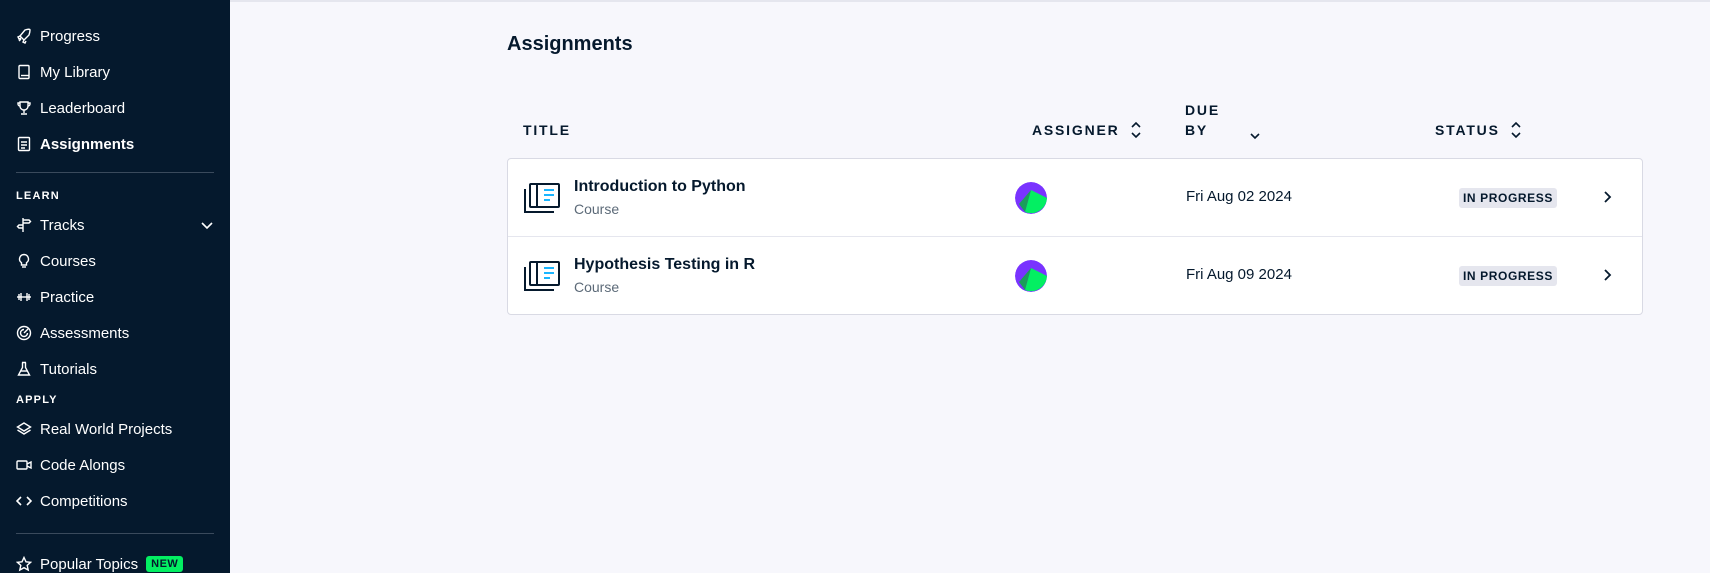  I want to click on sidebar-item-label: Assessments, so click(85, 333).